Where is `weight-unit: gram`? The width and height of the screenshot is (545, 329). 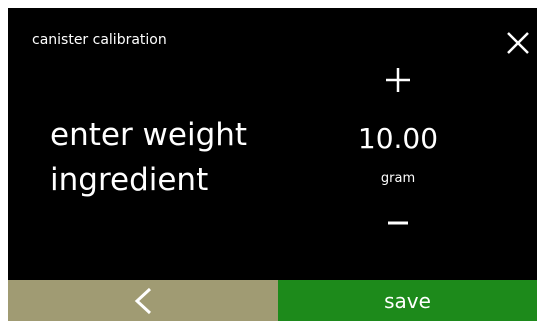 weight-unit: gram is located at coordinates (398, 178).